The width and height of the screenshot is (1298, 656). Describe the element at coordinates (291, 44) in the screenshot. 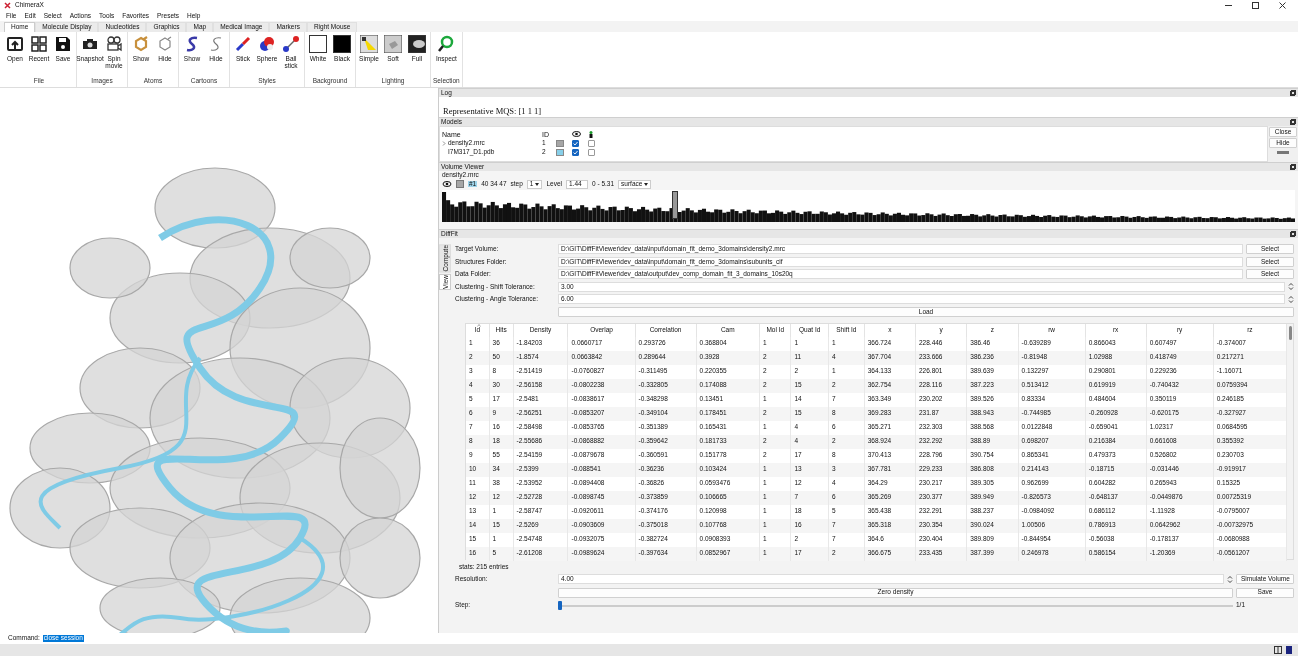

I see `ball-and-stick-icon` at that location.